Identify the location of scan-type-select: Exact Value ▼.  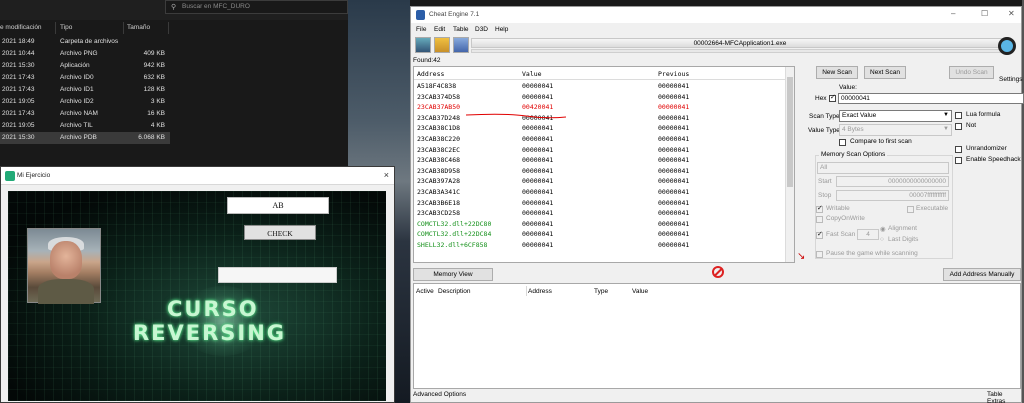
(895, 116).